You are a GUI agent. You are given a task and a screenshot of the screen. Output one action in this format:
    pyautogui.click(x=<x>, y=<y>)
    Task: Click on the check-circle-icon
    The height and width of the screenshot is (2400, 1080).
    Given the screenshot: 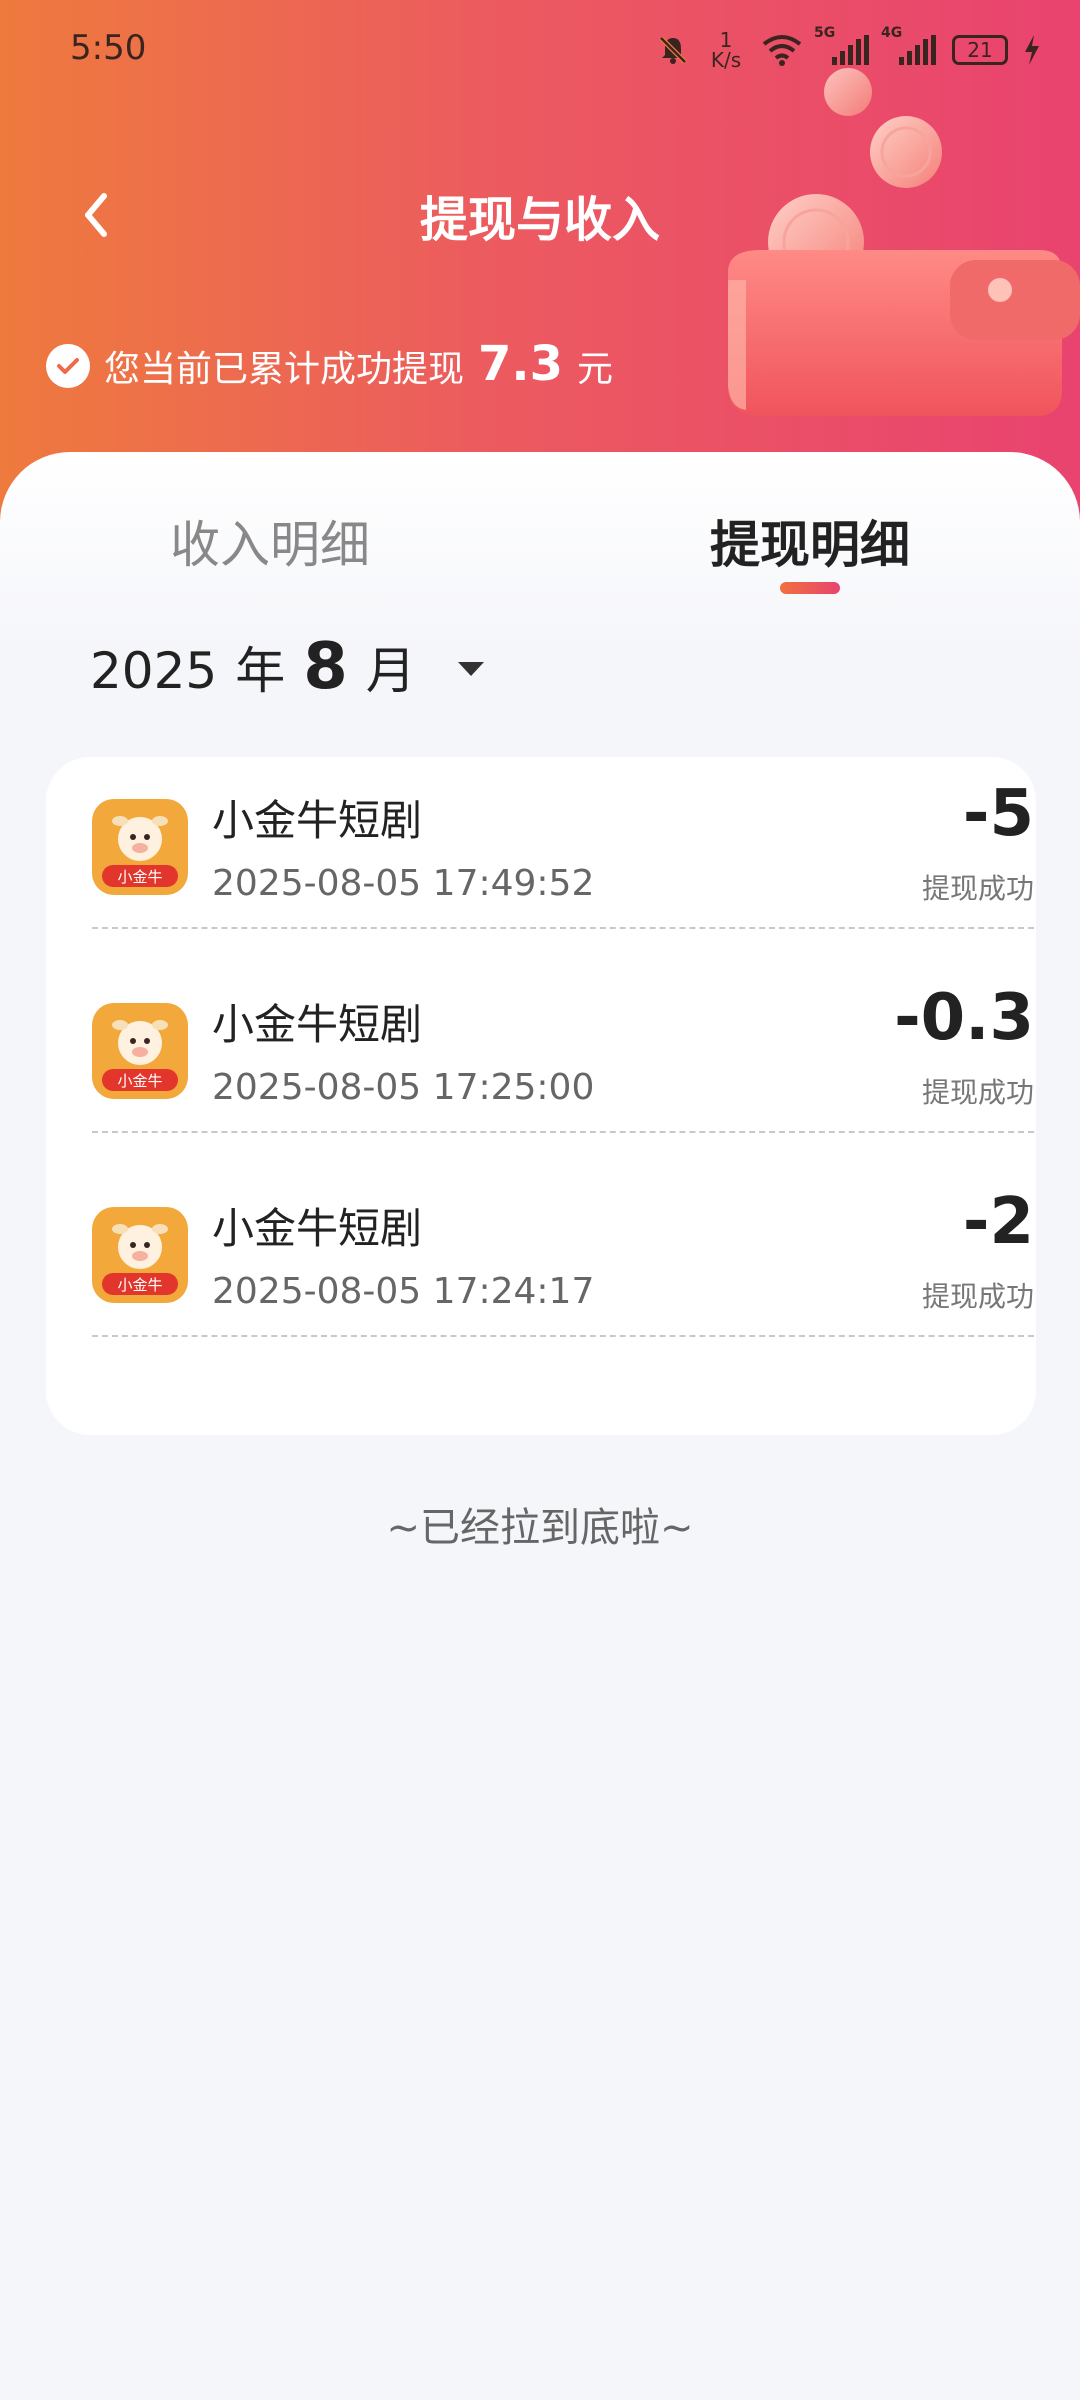 What is the action you would take?
    pyautogui.click(x=68, y=366)
    